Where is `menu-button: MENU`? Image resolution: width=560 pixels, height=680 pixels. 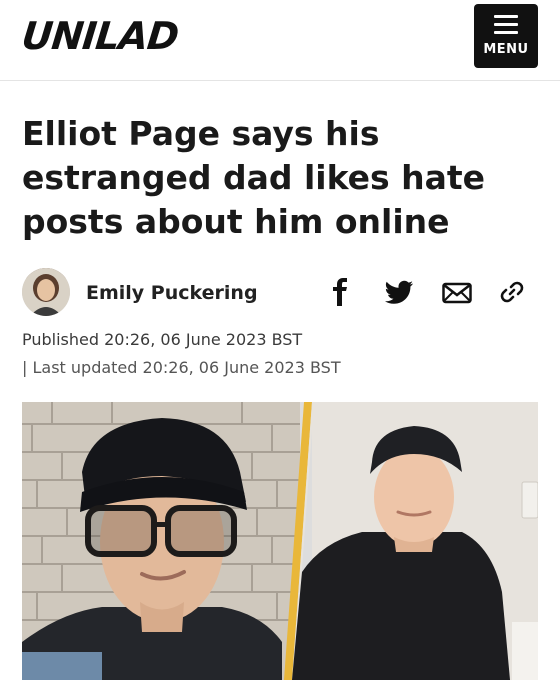
menu-button: MENU is located at coordinates (506, 36).